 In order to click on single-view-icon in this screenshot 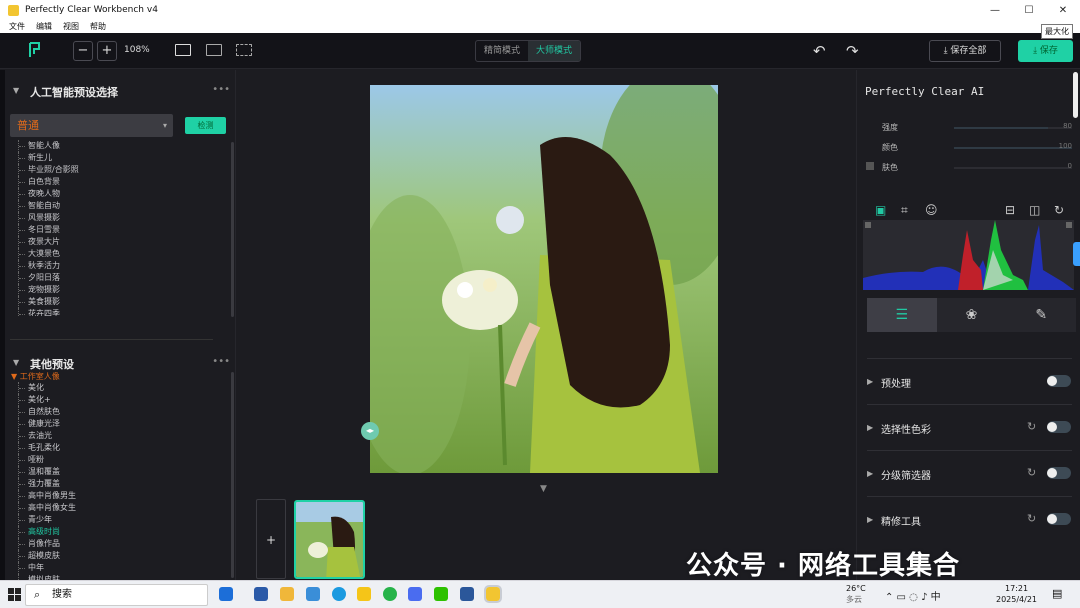, I will do `click(183, 50)`.